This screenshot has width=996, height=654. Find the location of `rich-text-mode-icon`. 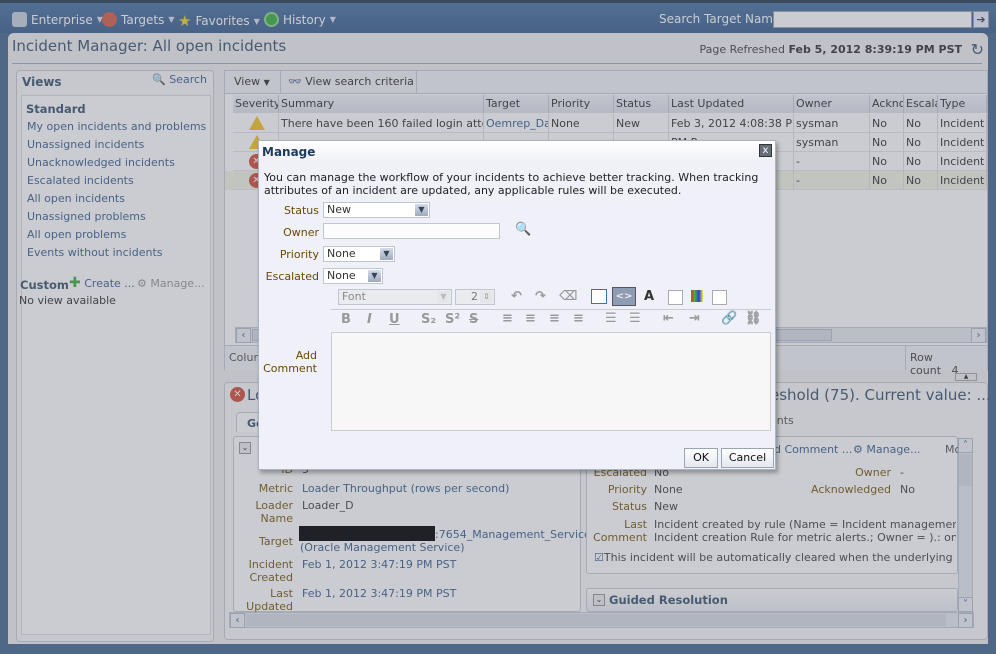

rich-text-mode-icon is located at coordinates (599, 296).